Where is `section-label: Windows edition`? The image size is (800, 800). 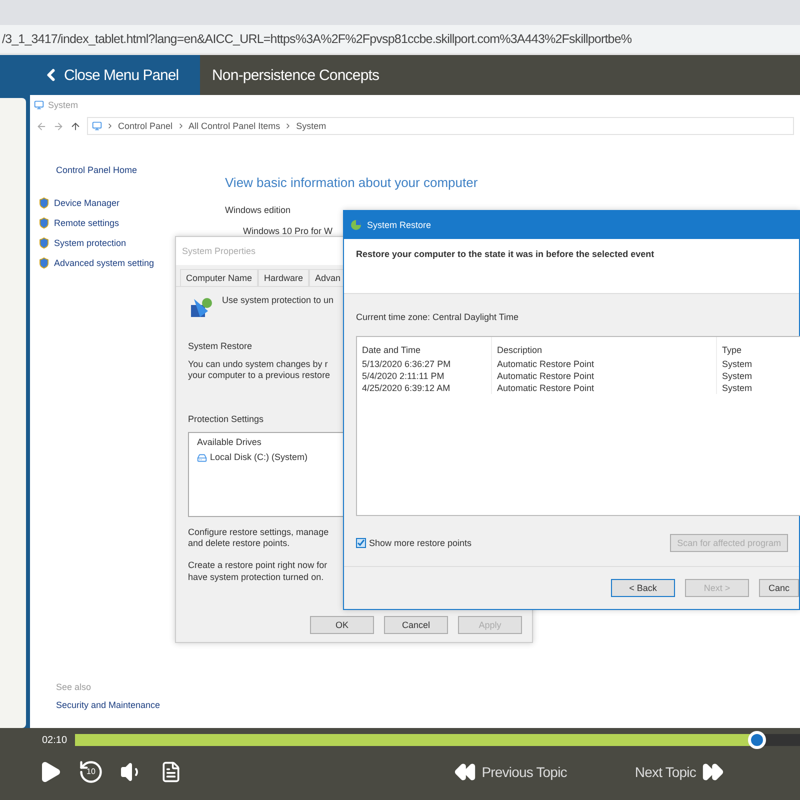 section-label: Windows edition is located at coordinates (258, 210).